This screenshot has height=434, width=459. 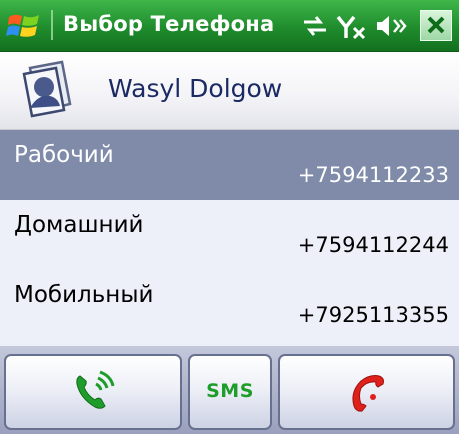 What do you see at coordinates (373, 245) in the screenshot?
I see `phone-number: +7594112244` at bounding box center [373, 245].